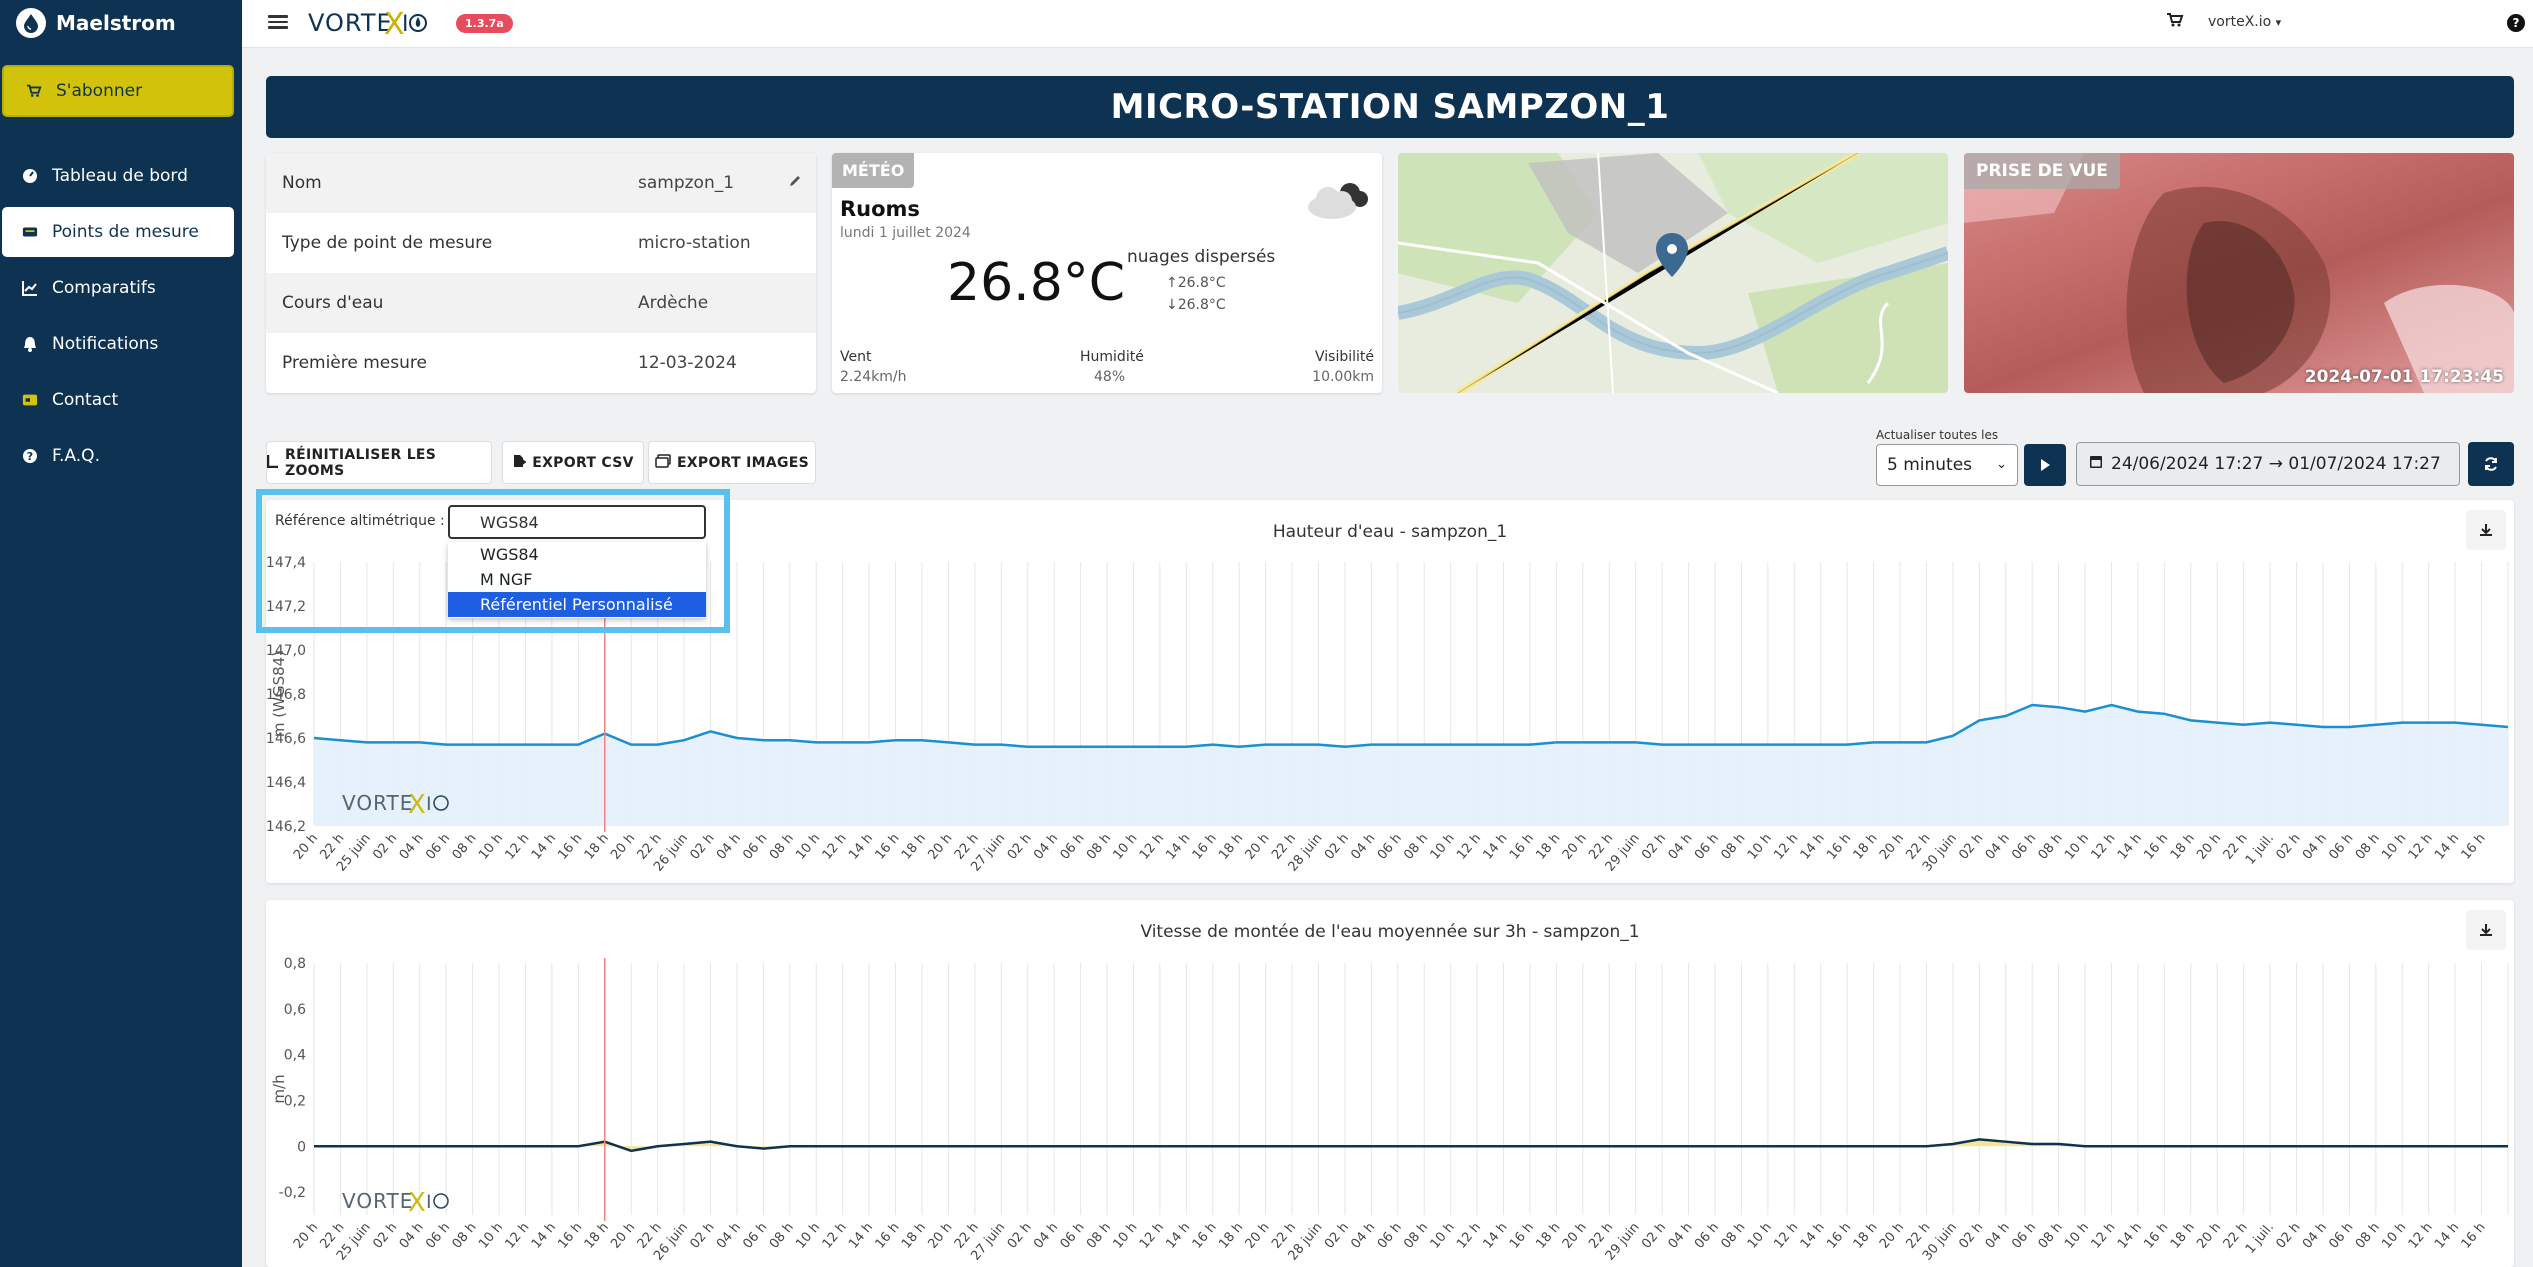 This screenshot has width=2533, height=1267. What do you see at coordinates (2239, 273) in the screenshot?
I see `camera-view: PRISE DE VUE 2024-07-01 17:23:45` at bounding box center [2239, 273].